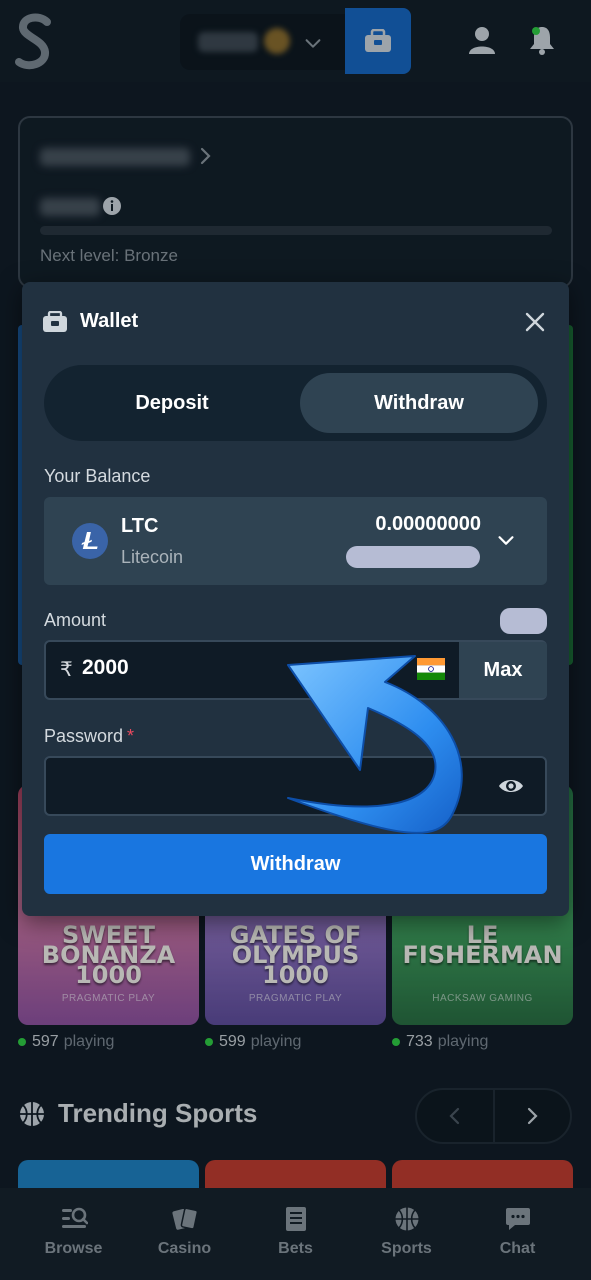  I want to click on password-input, so click(295, 786).